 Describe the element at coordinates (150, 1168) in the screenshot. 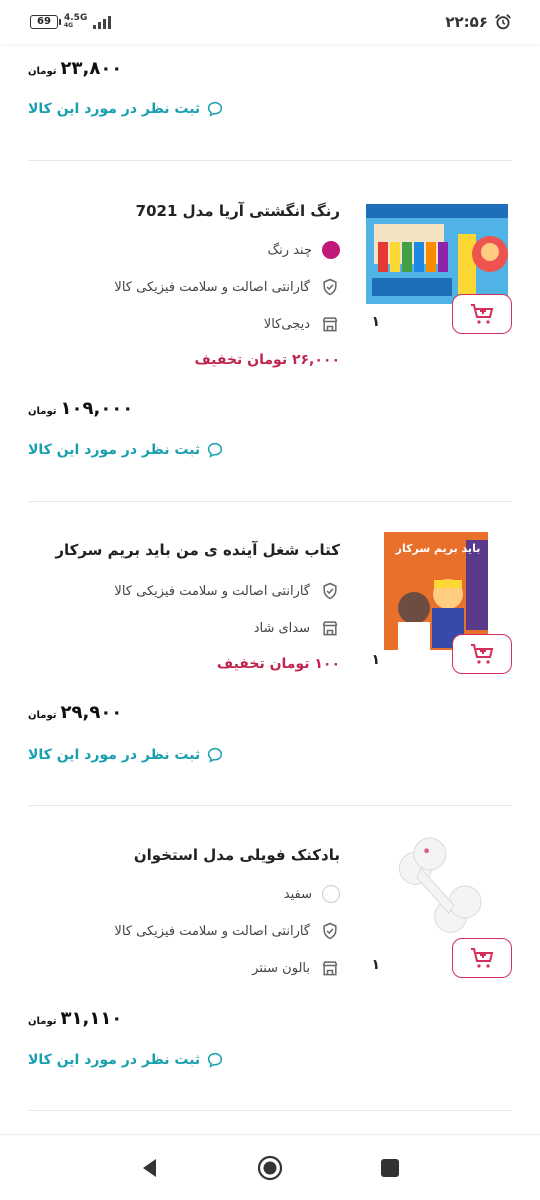

I see `back-icon` at that location.